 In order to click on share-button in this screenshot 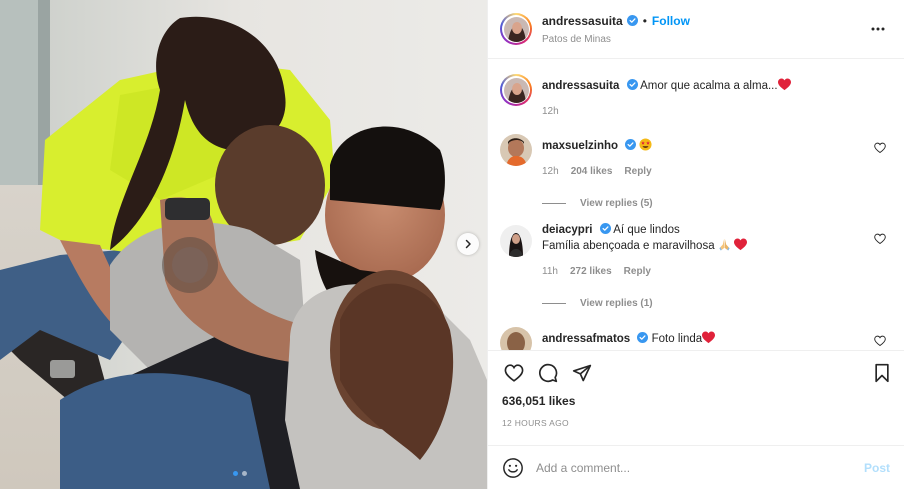, I will do `click(582, 373)`.